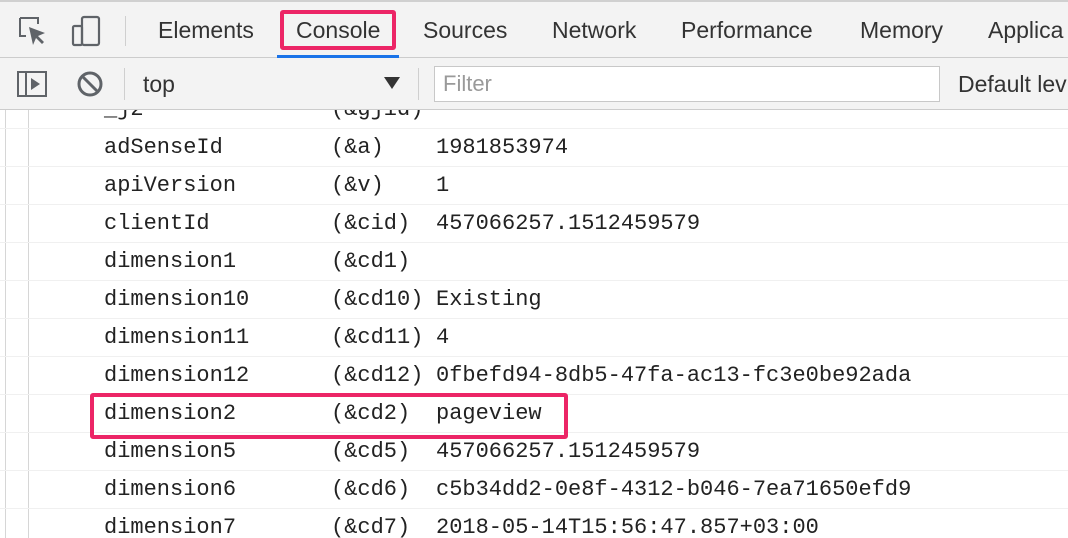 The width and height of the screenshot is (1068, 538). Describe the element at coordinates (534, 338) in the screenshot. I see `table-row: dimension11 (&cd11) 4` at that location.